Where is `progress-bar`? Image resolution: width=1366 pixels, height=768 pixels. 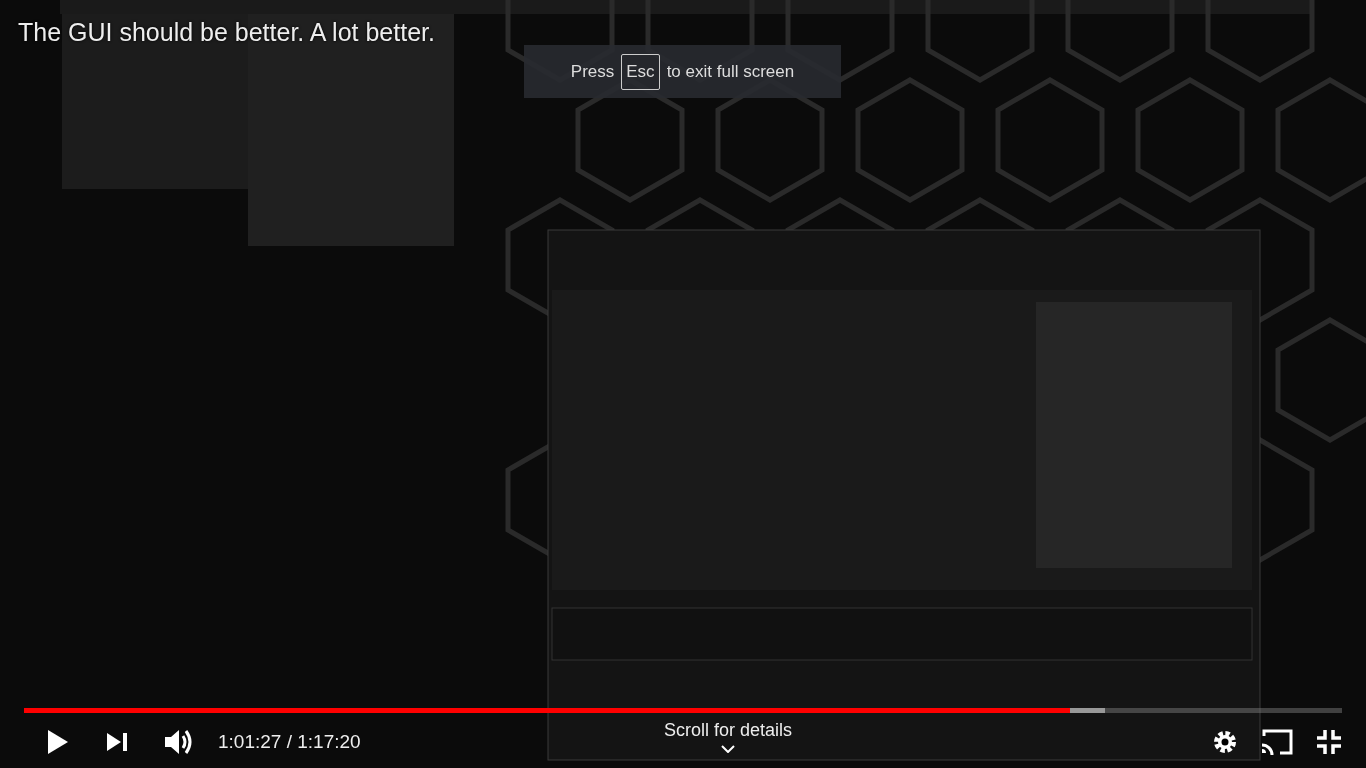 progress-bar is located at coordinates (683, 710).